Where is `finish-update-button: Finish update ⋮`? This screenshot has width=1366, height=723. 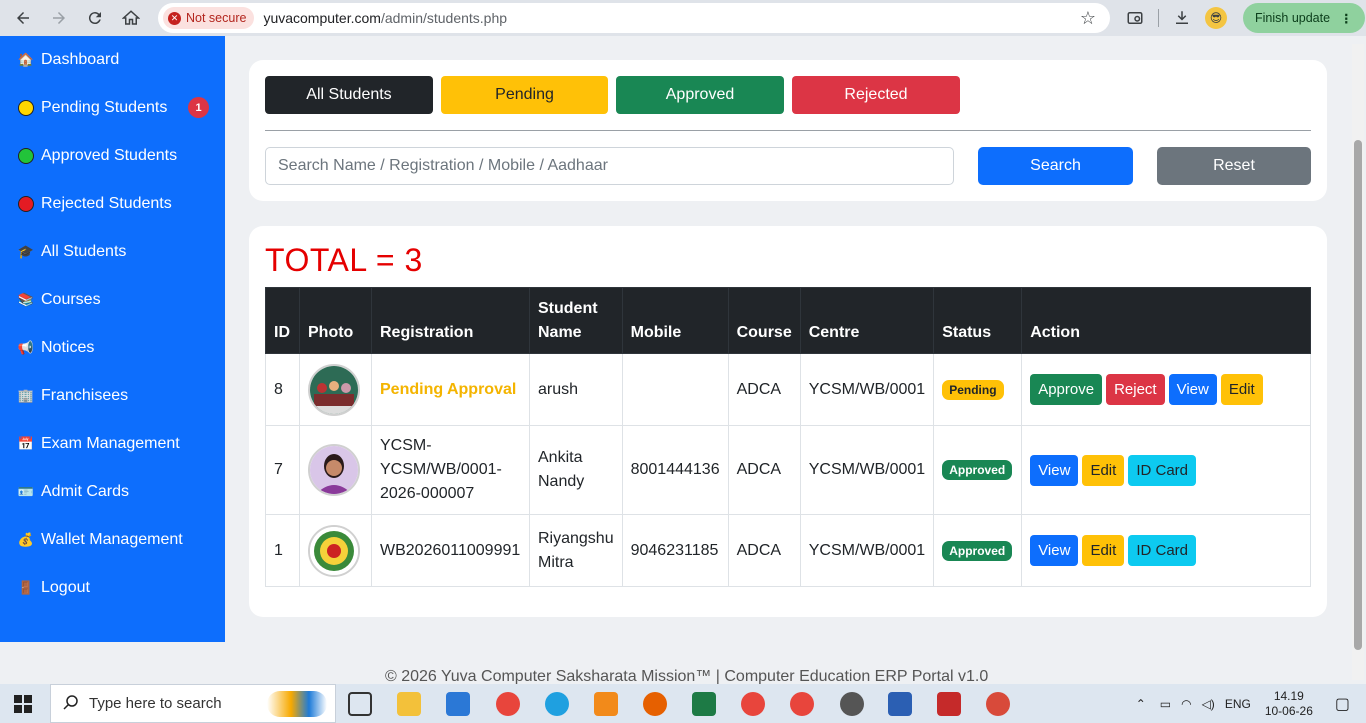 finish-update-button: Finish update ⋮ is located at coordinates (1304, 18).